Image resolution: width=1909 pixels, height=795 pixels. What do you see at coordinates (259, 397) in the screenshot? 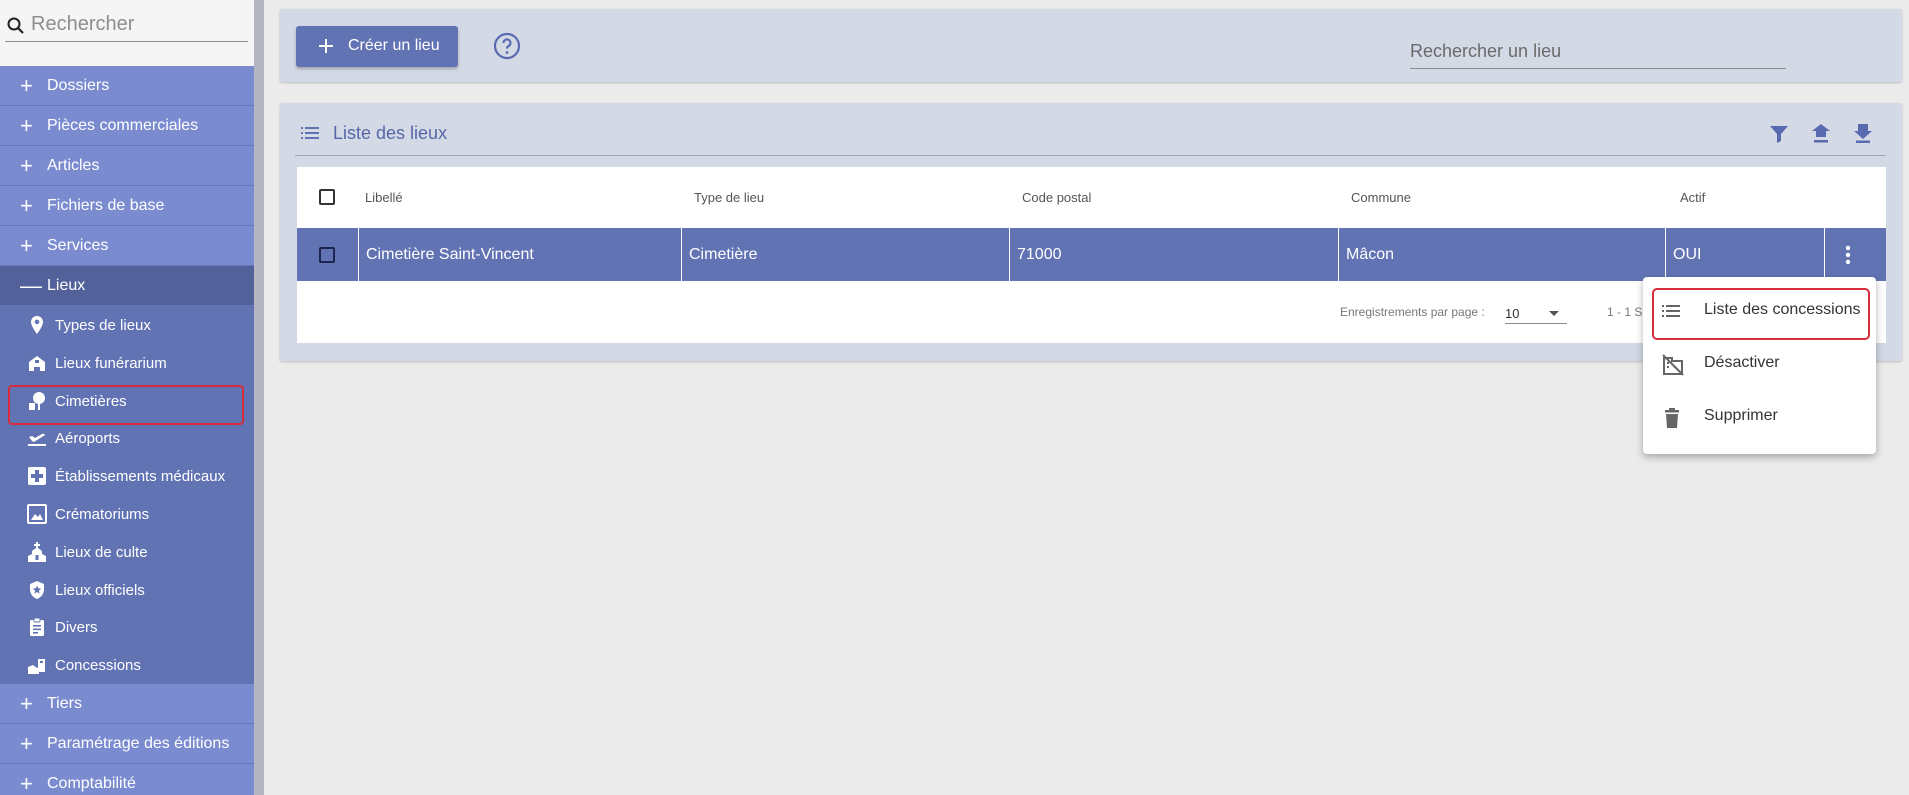
I see `sidebar-resize-handle` at bounding box center [259, 397].